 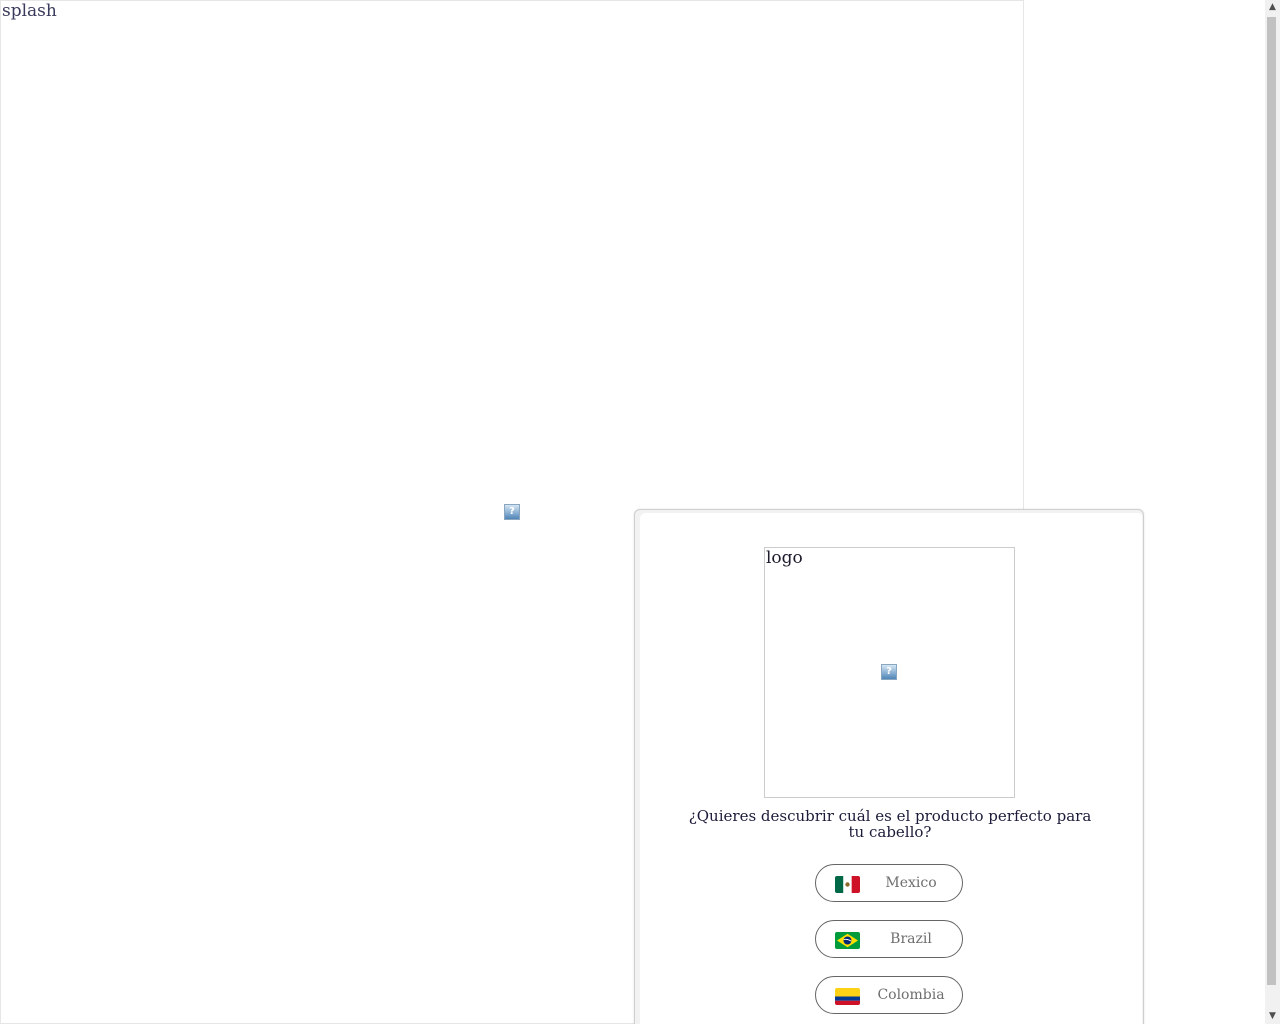 I want to click on logo-image: logo ?, so click(x=889, y=672).